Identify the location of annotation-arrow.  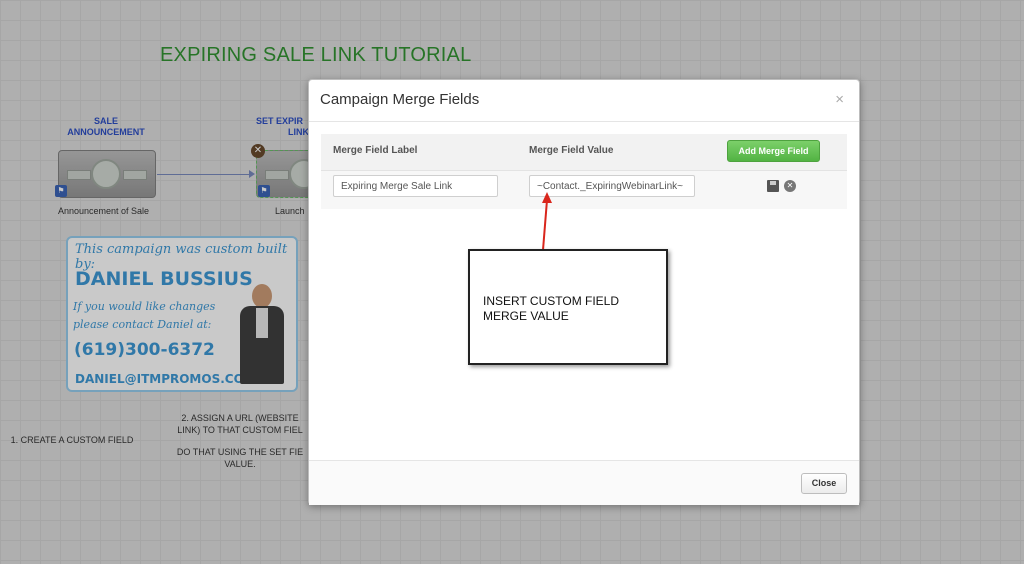
(547, 221).